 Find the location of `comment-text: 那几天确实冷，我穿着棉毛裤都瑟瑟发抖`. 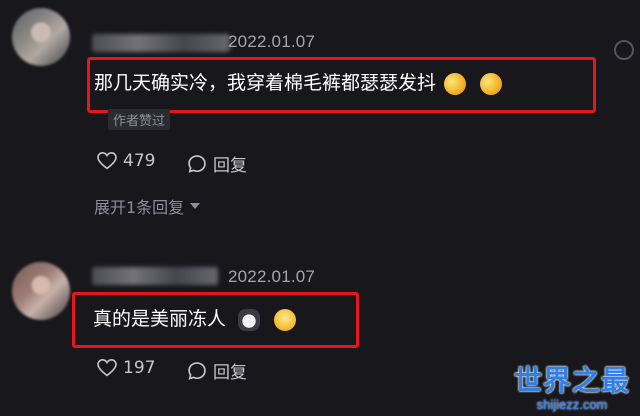

comment-text: 那几天确实冷，我穿着棉毛裤都瑟瑟发抖 is located at coordinates (265, 83).